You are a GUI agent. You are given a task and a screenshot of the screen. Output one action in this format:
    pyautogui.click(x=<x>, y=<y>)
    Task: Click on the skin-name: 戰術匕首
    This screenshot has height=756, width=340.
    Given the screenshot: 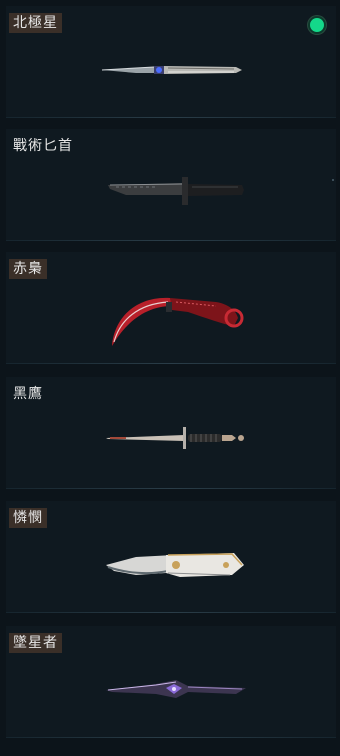 What is the action you would take?
    pyautogui.click(x=43, y=146)
    